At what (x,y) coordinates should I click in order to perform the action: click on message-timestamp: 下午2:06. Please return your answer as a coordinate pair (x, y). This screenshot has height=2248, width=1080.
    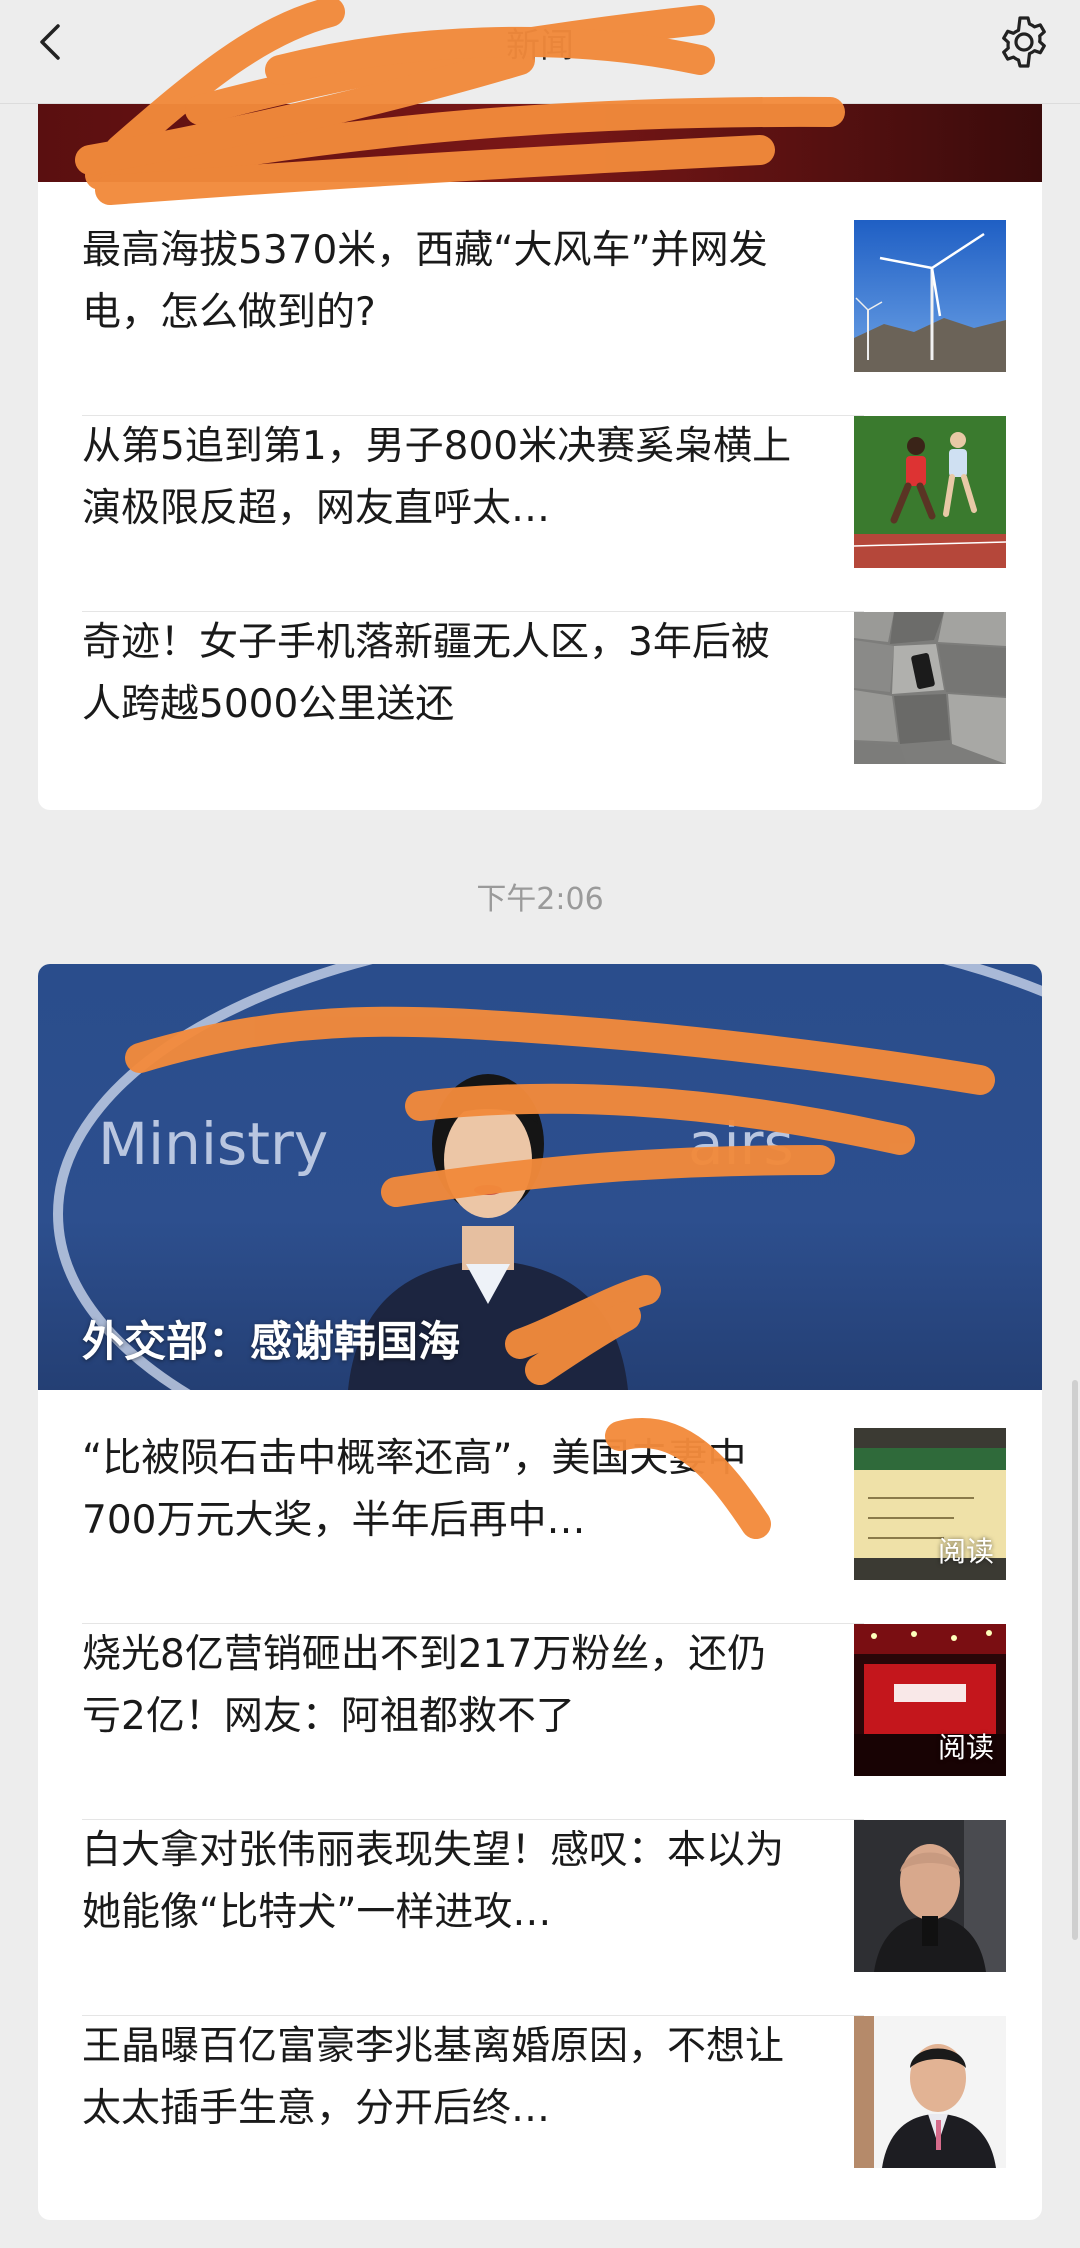
    Looking at the image, I should click on (540, 899).